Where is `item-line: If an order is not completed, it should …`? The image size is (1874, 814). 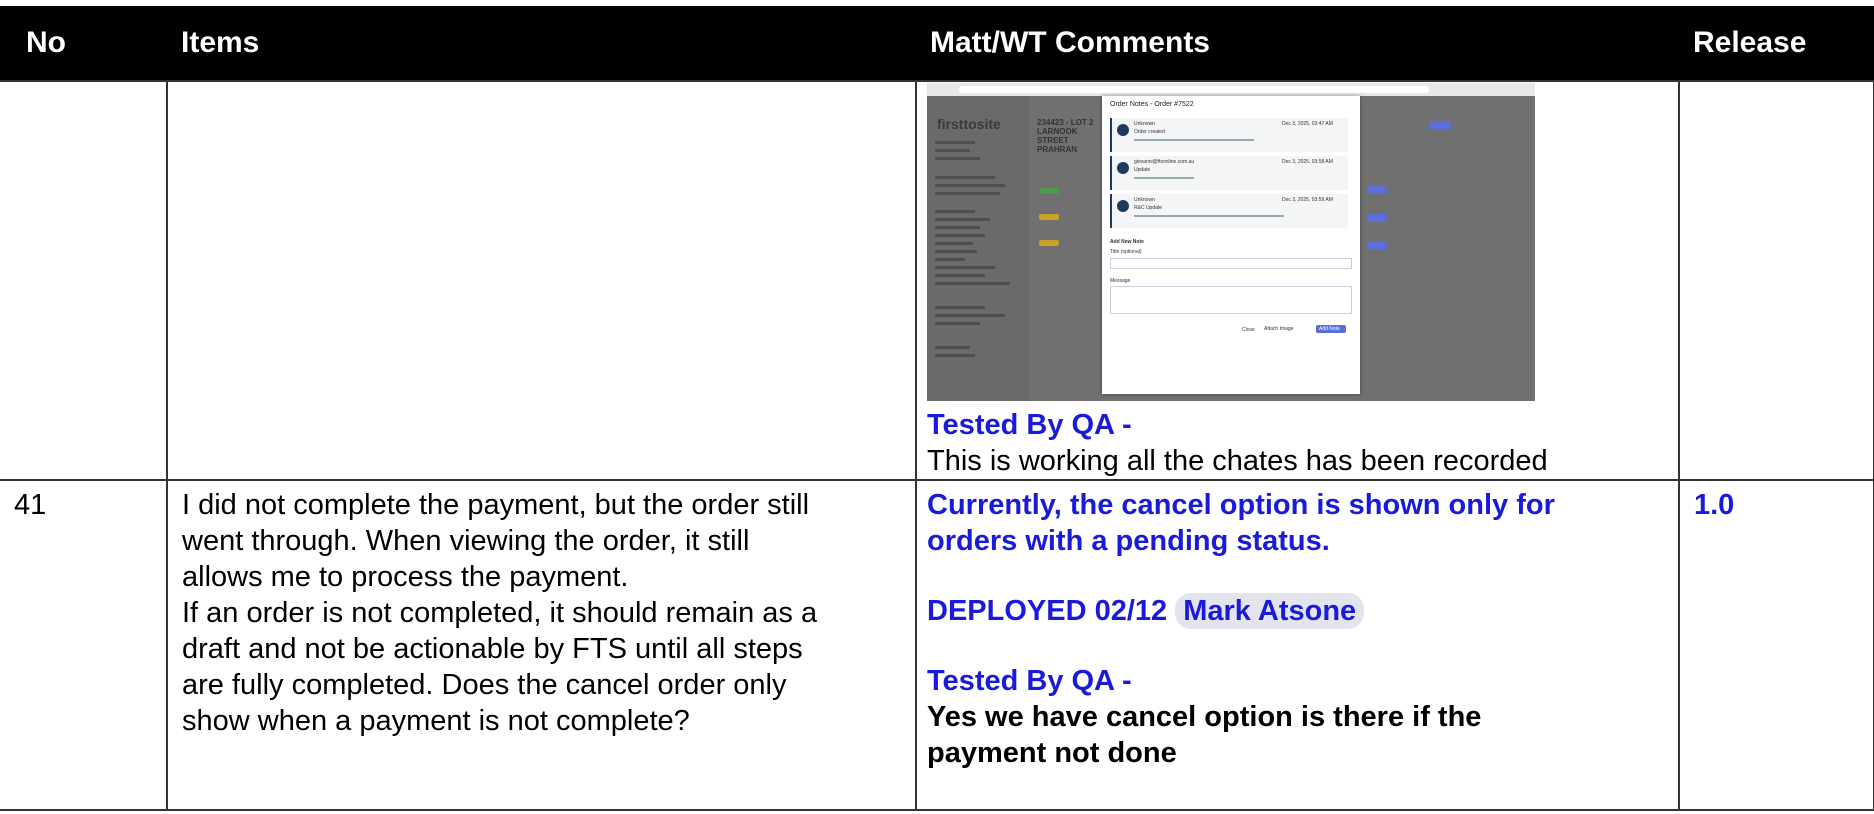
item-line: If an order is not completed, it should … is located at coordinates (500, 613).